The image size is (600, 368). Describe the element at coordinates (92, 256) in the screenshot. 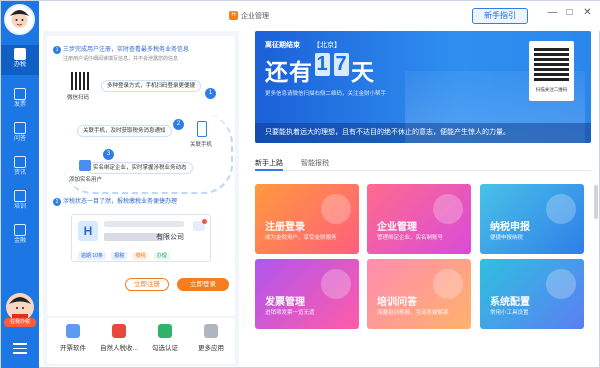

I see `chip-overdue: 逾期 10条` at that location.